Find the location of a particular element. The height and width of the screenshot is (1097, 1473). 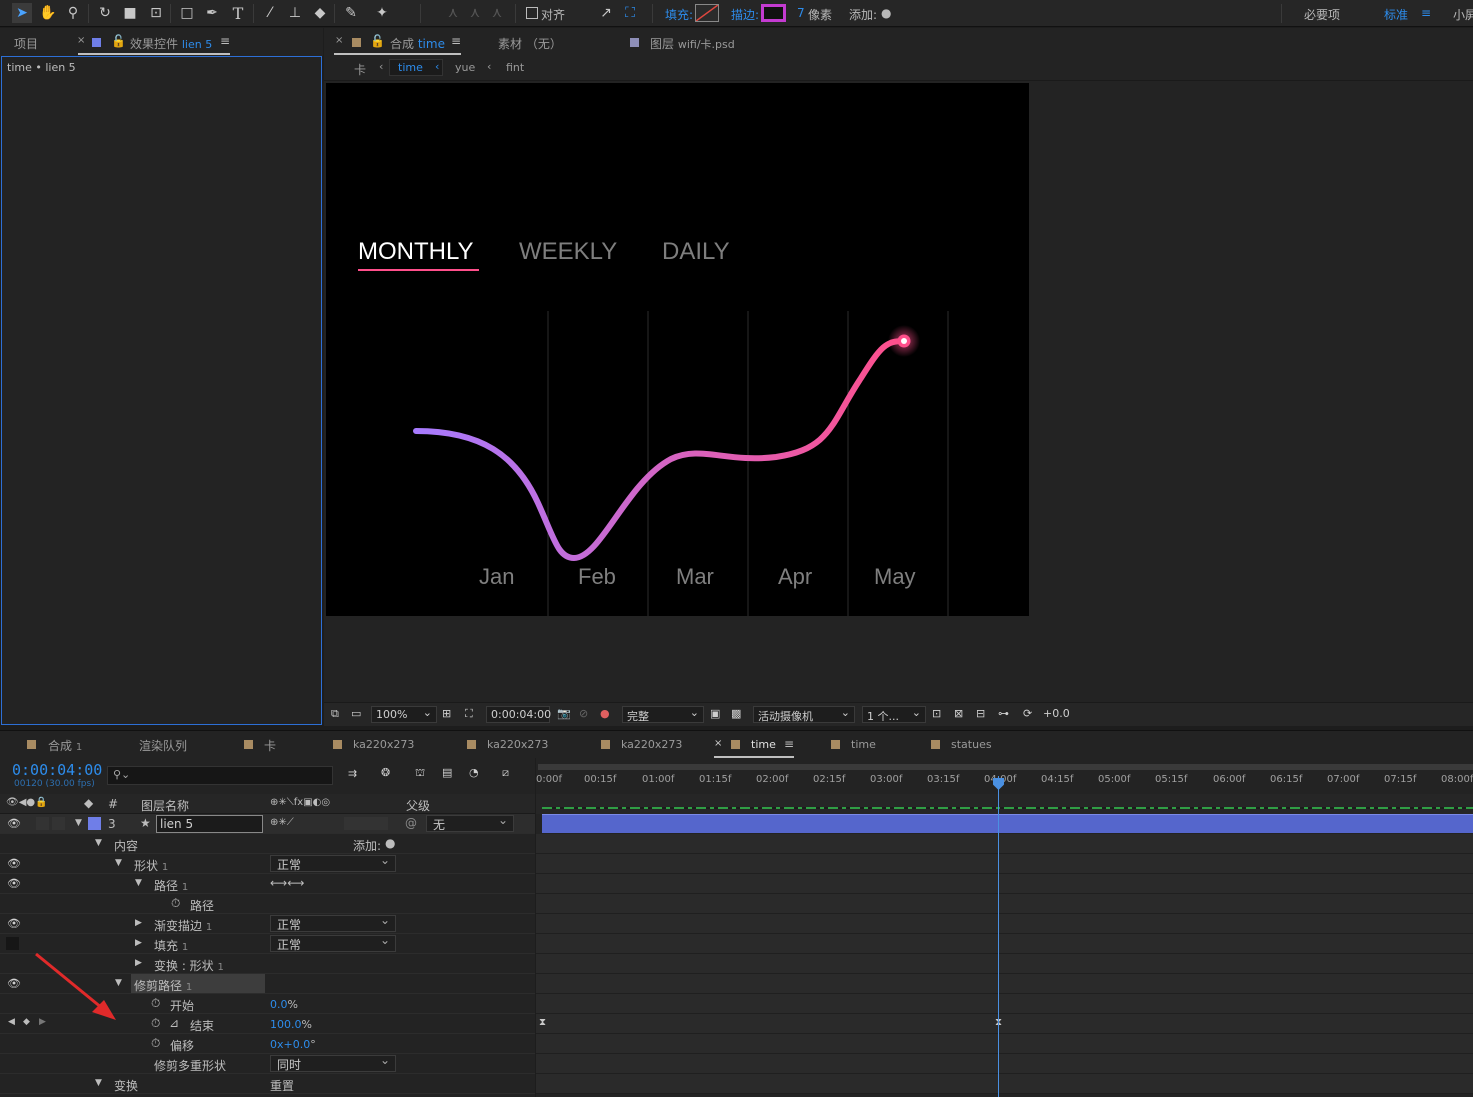

tab-project: 项目 is located at coordinates (26, 43).